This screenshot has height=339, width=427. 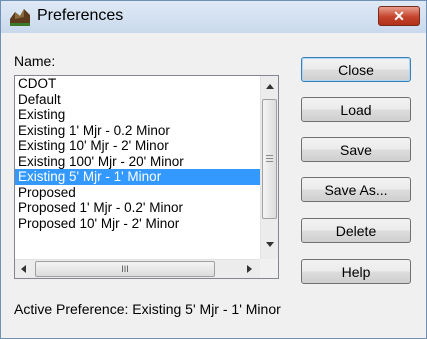 What do you see at coordinates (137, 224) in the screenshot?
I see `list-item: Proposed 10' Mjr - 2' Minor` at bounding box center [137, 224].